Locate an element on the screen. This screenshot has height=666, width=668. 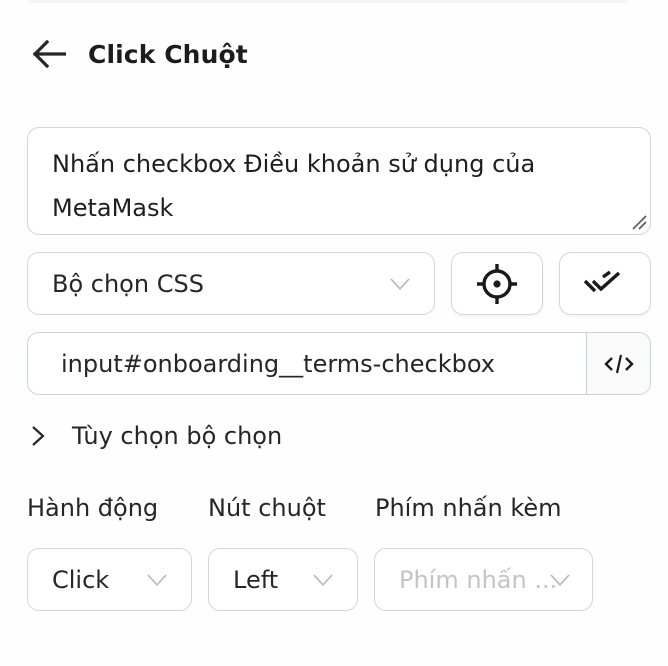
code-view-button is located at coordinates (618, 363).